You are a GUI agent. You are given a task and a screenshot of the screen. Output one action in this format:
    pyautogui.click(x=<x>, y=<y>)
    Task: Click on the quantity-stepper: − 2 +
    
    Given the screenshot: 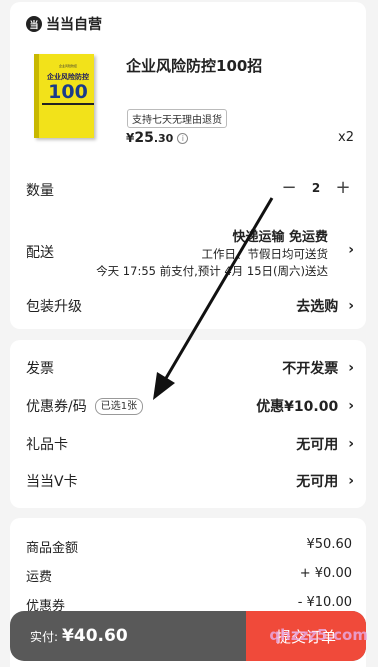 What is the action you would take?
    pyautogui.click(x=316, y=187)
    